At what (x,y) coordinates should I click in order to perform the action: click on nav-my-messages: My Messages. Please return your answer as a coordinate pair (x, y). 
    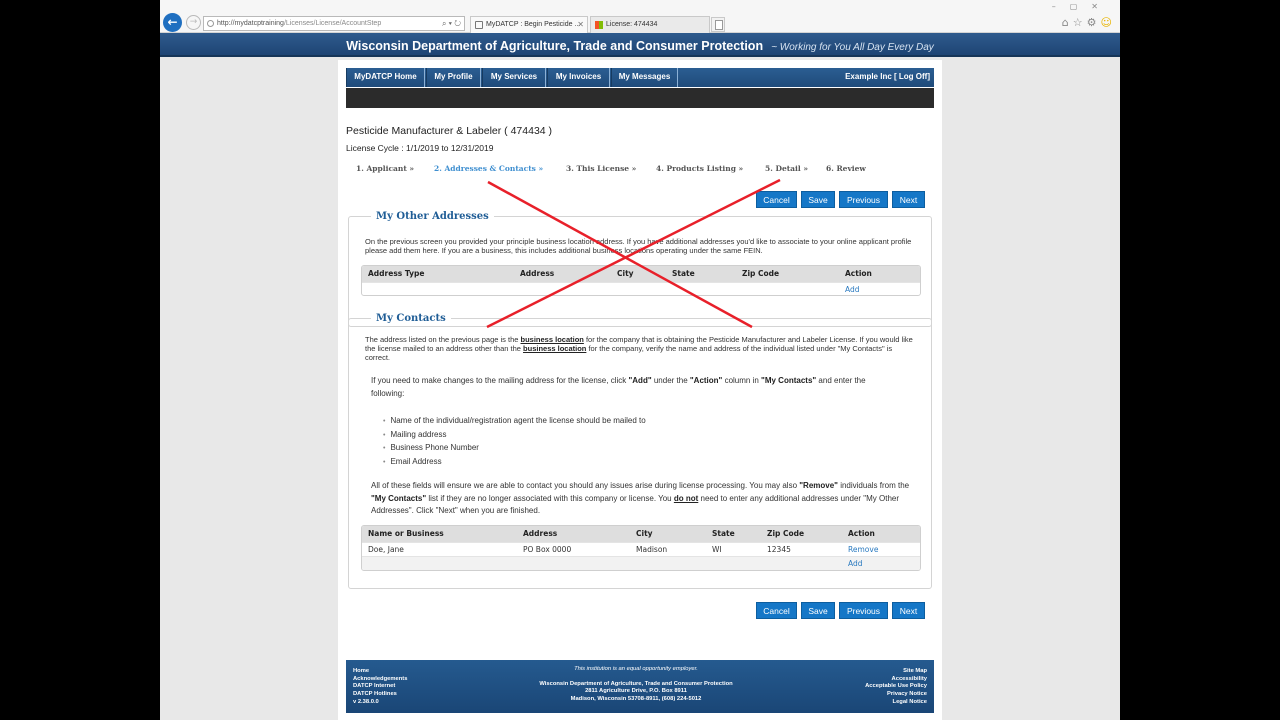
    Looking at the image, I should click on (644, 77).